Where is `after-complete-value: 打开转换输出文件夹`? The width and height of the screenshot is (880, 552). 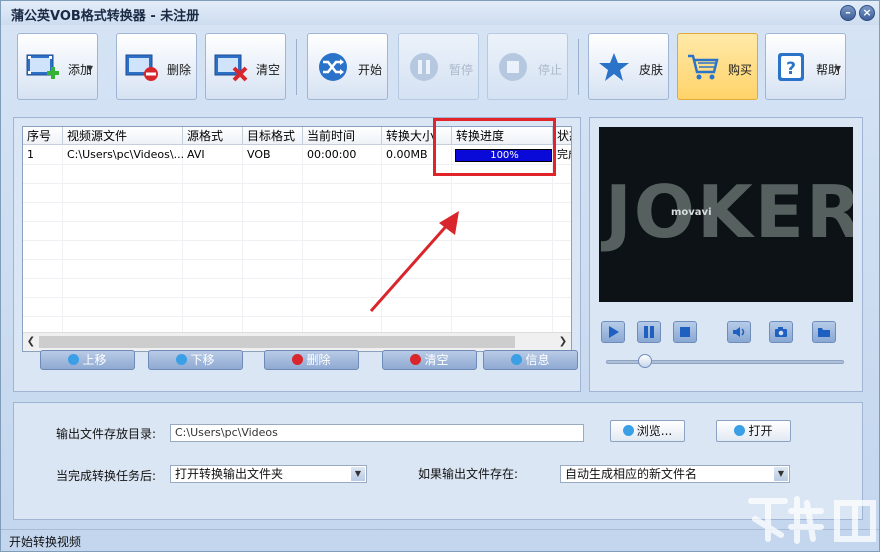 after-complete-value: 打开转换输出文件夹 is located at coordinates (229, 474).